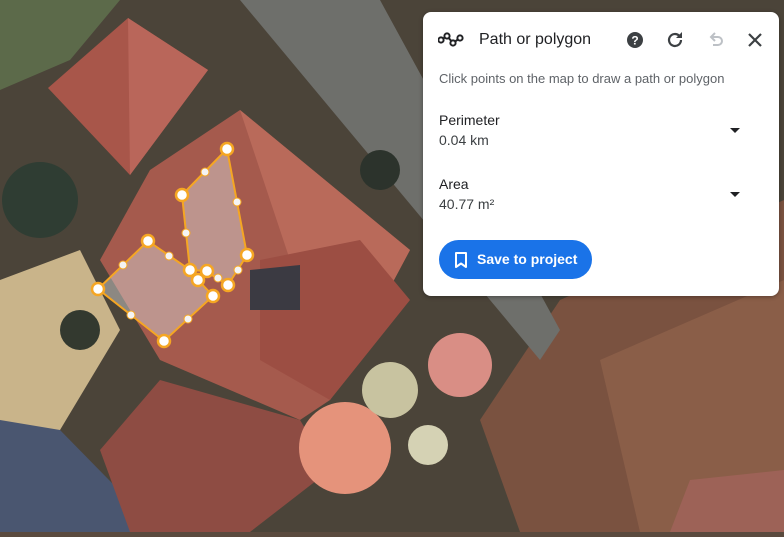 Image resolution: width=784 pixels, height=537 pixels. Describe the element at coordinates (527, 259) in the screenshot. I see `save-button-label: Save to project` at that location.